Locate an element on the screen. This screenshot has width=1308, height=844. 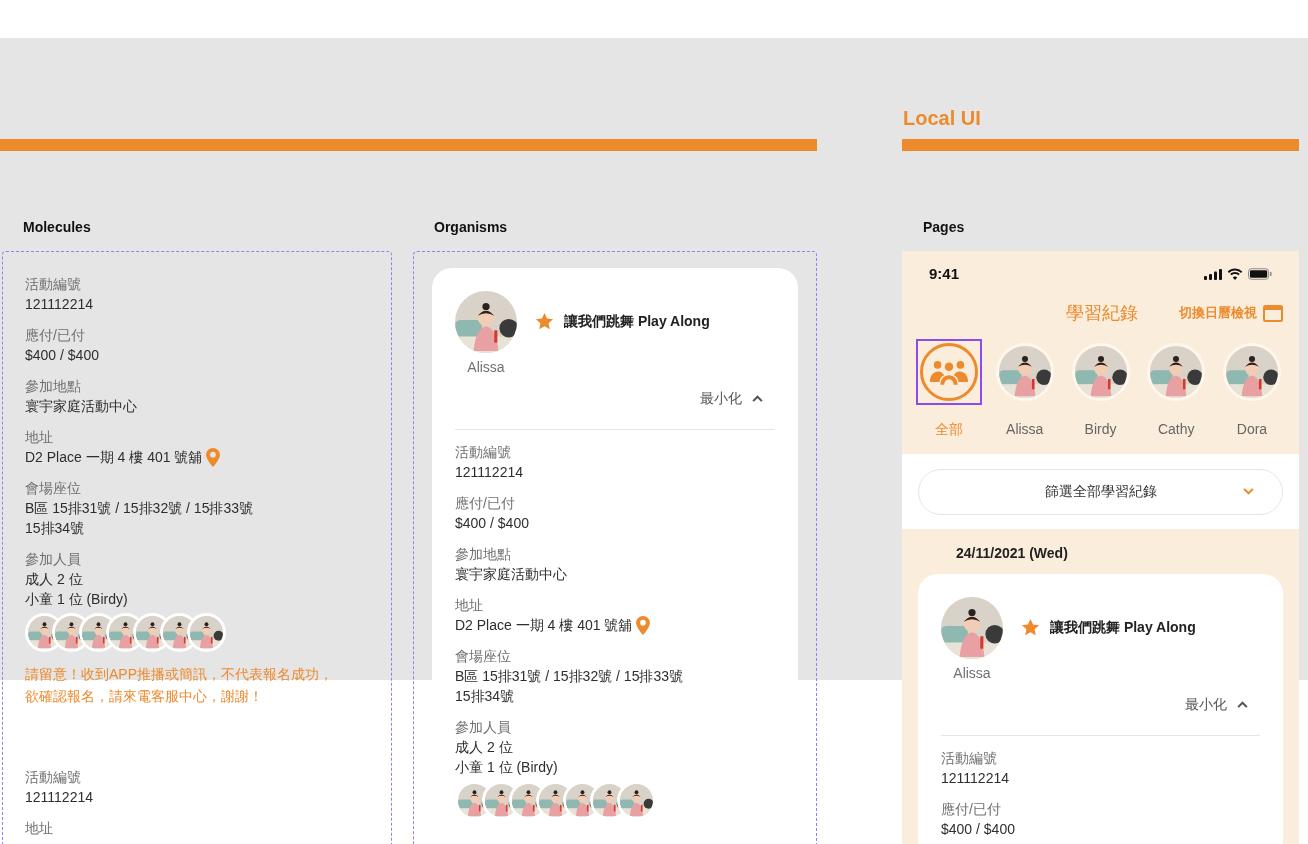
date-heading: 24/11/2021 (Wed) is located at coordinates (1012, 553).